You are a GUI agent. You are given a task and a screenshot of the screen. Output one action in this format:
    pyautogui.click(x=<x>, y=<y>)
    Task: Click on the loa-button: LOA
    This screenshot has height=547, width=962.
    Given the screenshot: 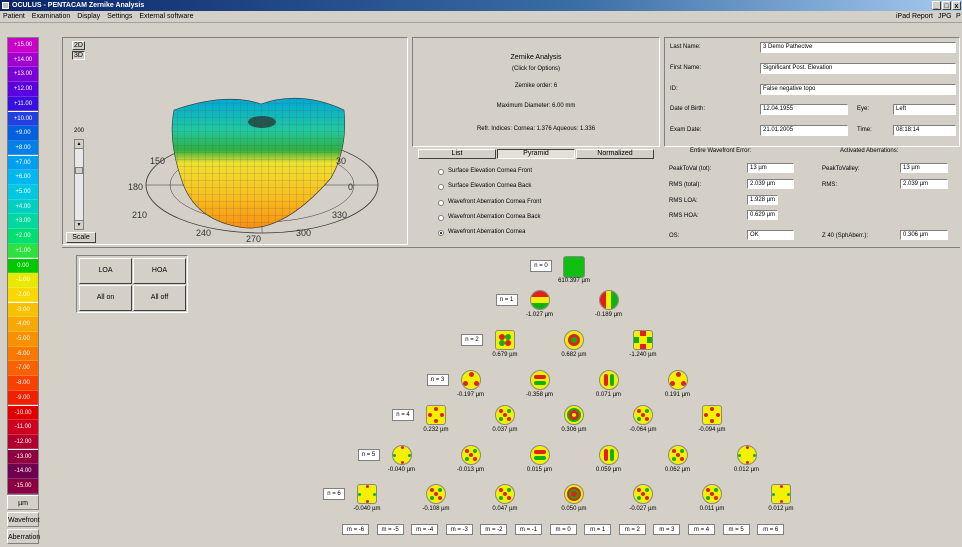 What is the action you would take?
    pyautogui.click(x=105, y=271)
    